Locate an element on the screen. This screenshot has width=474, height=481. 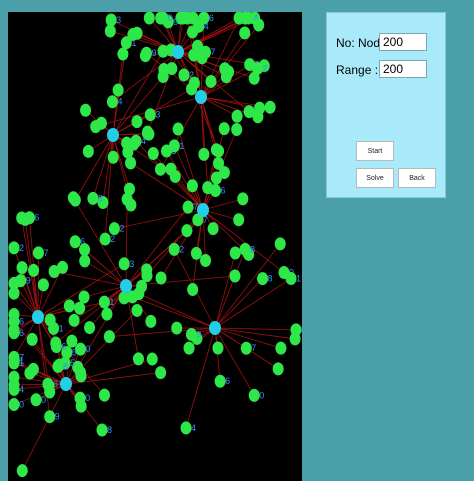
node-label: 1 is located at coordinates (61, 328).